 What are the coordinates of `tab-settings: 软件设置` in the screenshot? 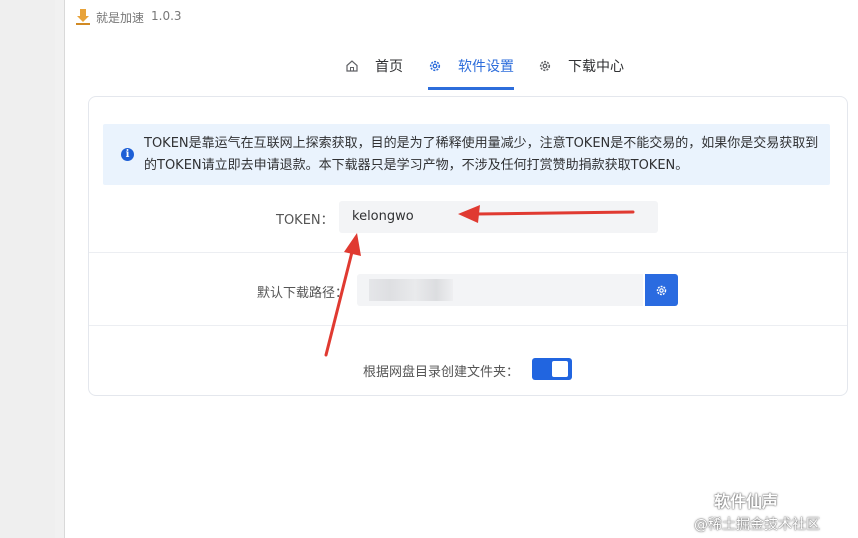 It's located at (471, 66).